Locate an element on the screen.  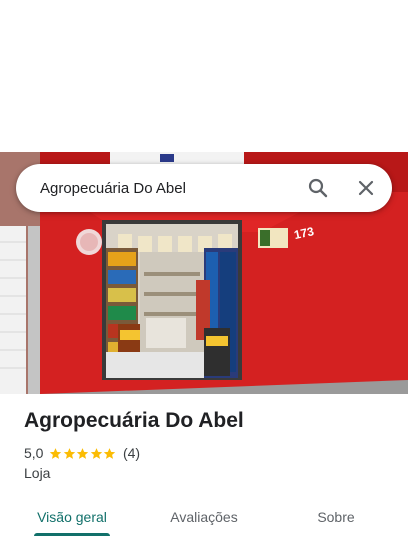
search-bar: Agropecuária Do Abel is located at coordinates (204, 188).